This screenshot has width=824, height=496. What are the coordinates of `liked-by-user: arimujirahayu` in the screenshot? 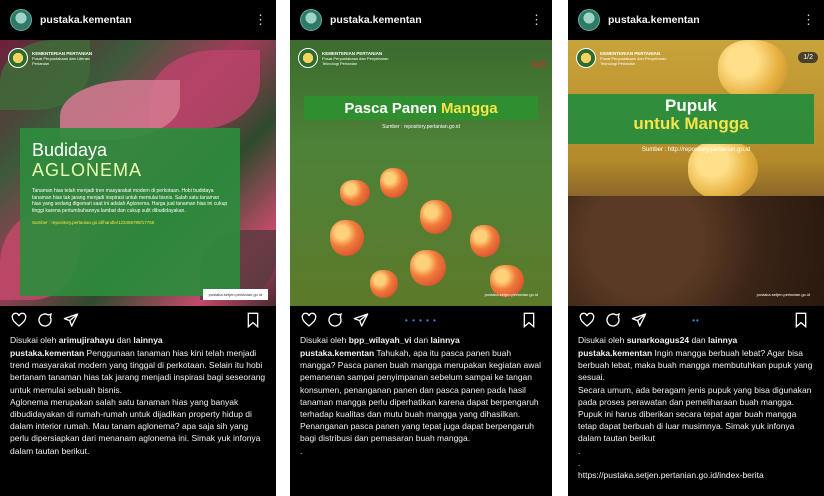 It's located at (87, 340).